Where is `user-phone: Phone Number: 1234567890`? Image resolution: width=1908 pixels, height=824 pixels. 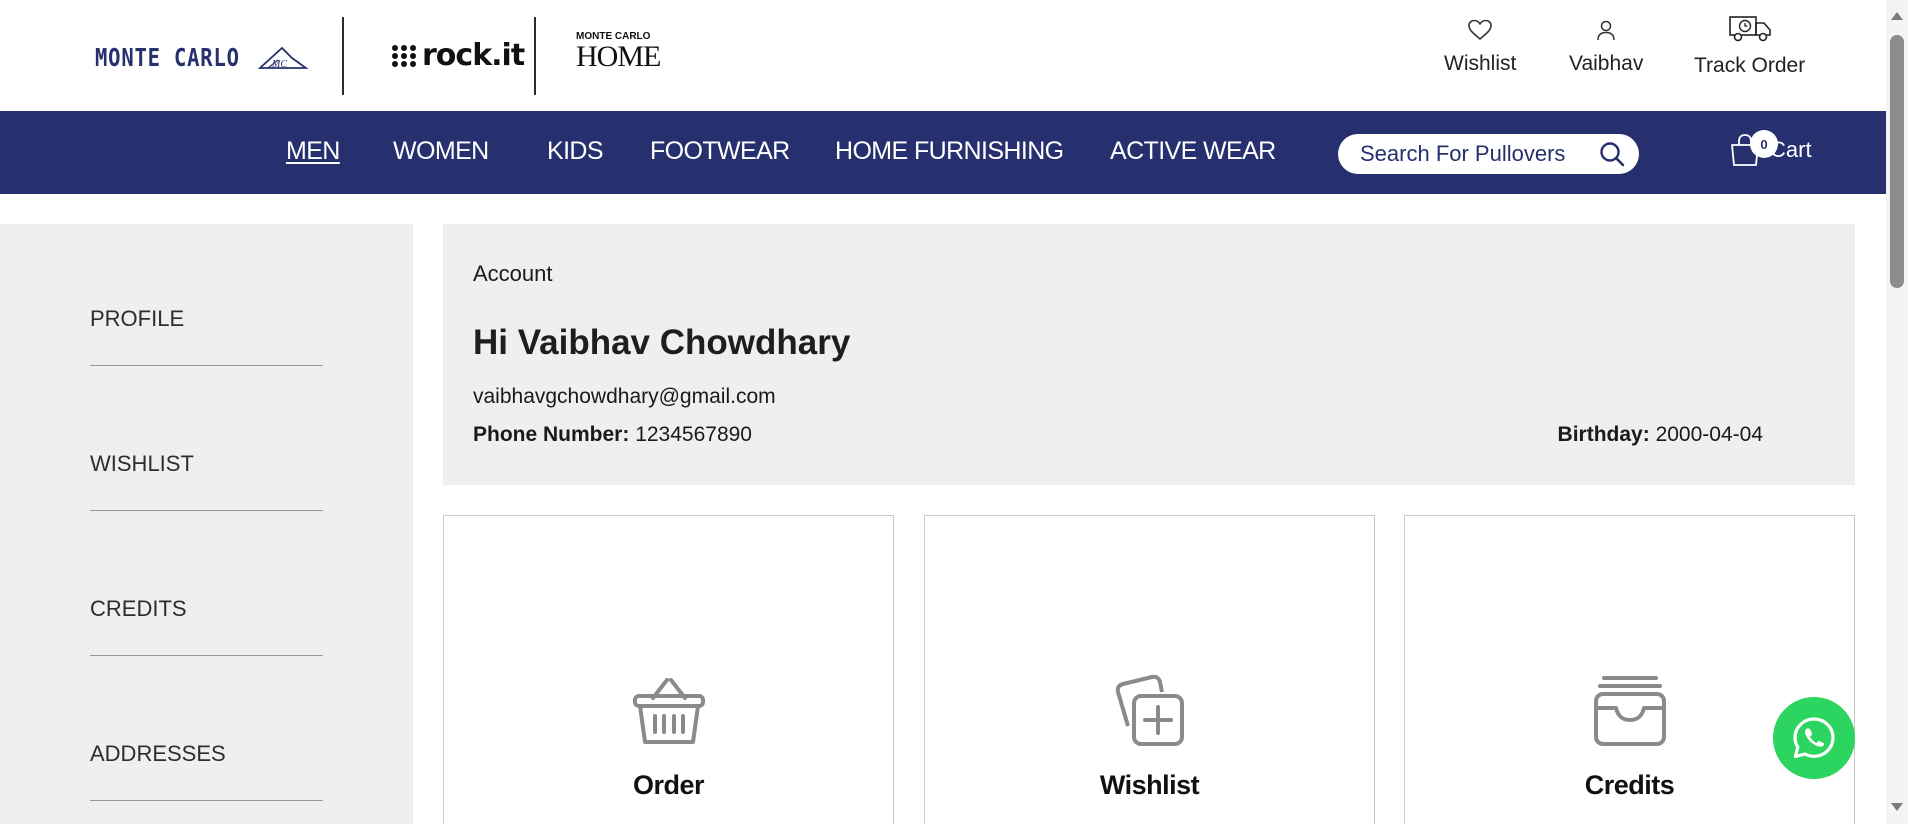 user-phone: Phone Number: 1234567890 is located at coordinates (612, 435).